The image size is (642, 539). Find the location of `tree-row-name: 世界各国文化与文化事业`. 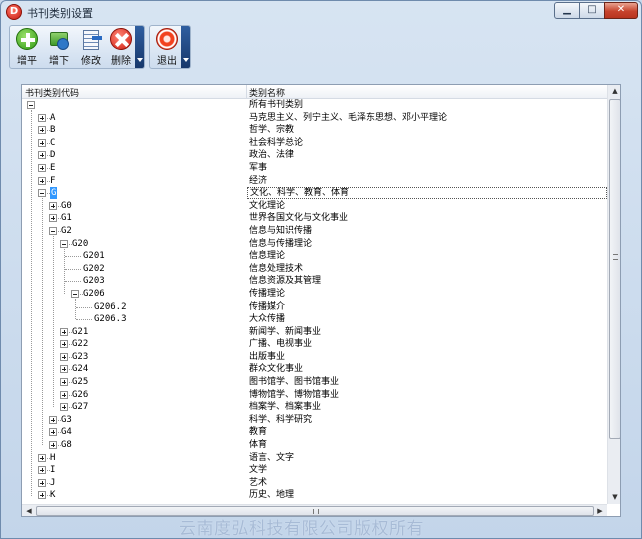

tree-row-name: 世界各国文化与文化事业 is located at coordinates (299, 218).